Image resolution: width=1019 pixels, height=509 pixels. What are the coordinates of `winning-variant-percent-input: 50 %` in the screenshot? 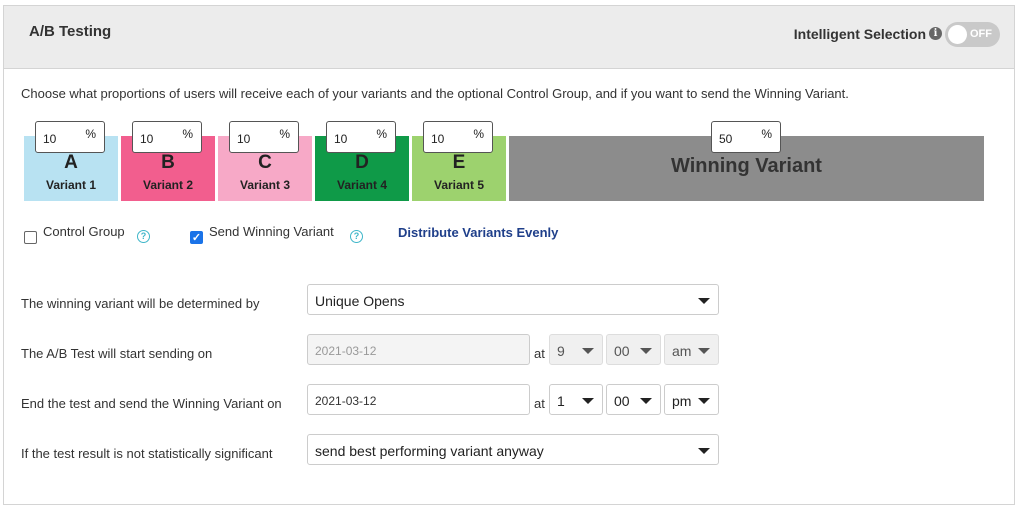 It's located at (746, 137).